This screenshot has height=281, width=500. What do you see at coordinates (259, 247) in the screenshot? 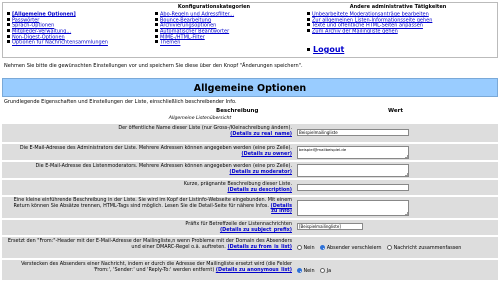
I see `details-link-from-is-list: (Details zu from_is_list)` at bounding box center [259, 247].